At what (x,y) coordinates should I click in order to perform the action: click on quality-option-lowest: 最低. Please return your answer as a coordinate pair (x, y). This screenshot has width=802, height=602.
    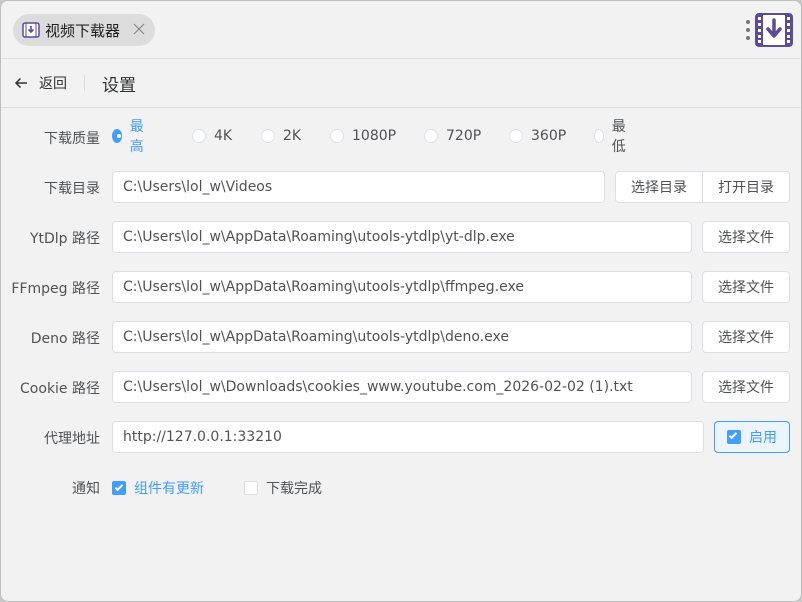
    Looking at the image, I should click on (612, 137).